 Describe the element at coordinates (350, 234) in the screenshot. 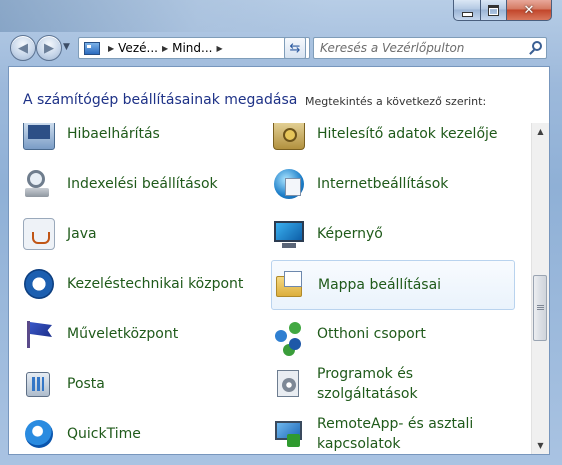

I see `item-label: Képernyő` at that location.